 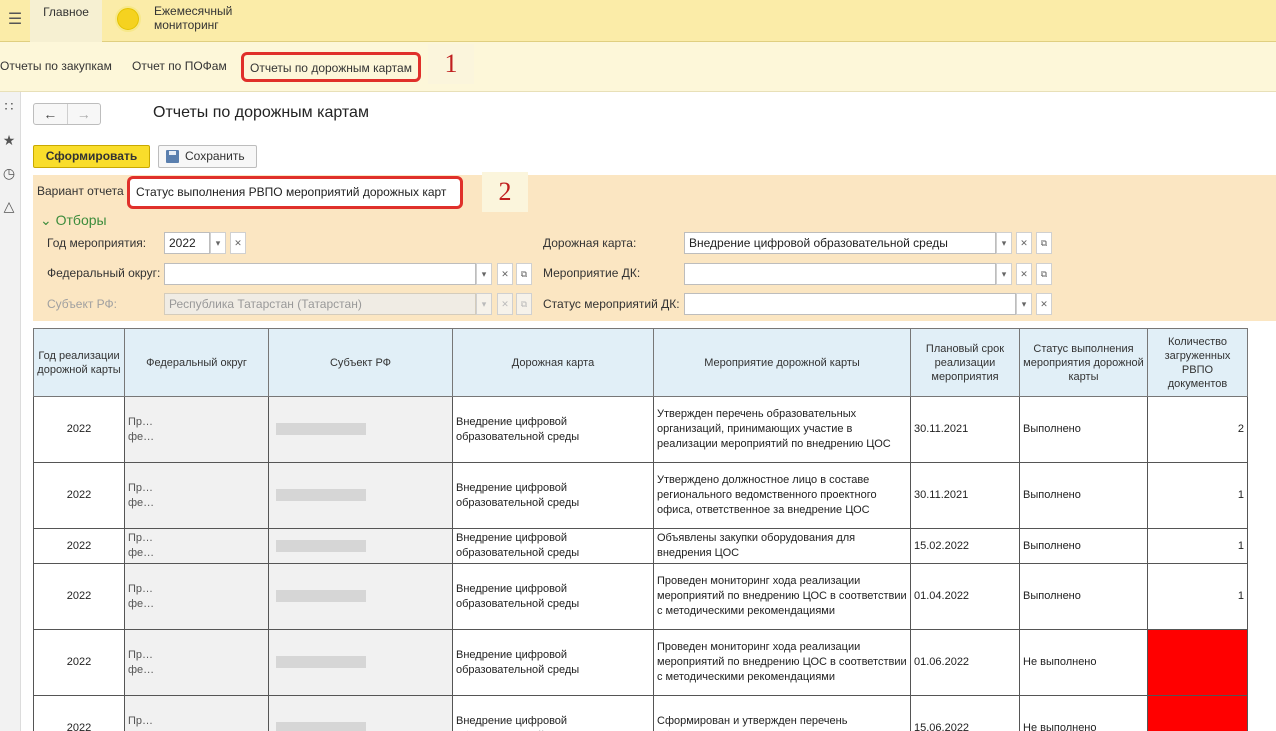 I want to click on forward-button: →, so click(x=84, y=114).